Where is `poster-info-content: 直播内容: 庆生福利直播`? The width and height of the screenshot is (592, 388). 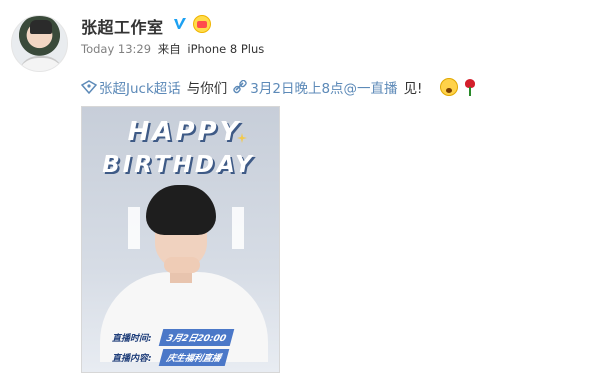 poster-info-content: 直播内容: 庆生福利直播 is located at coordinates (187, 357).